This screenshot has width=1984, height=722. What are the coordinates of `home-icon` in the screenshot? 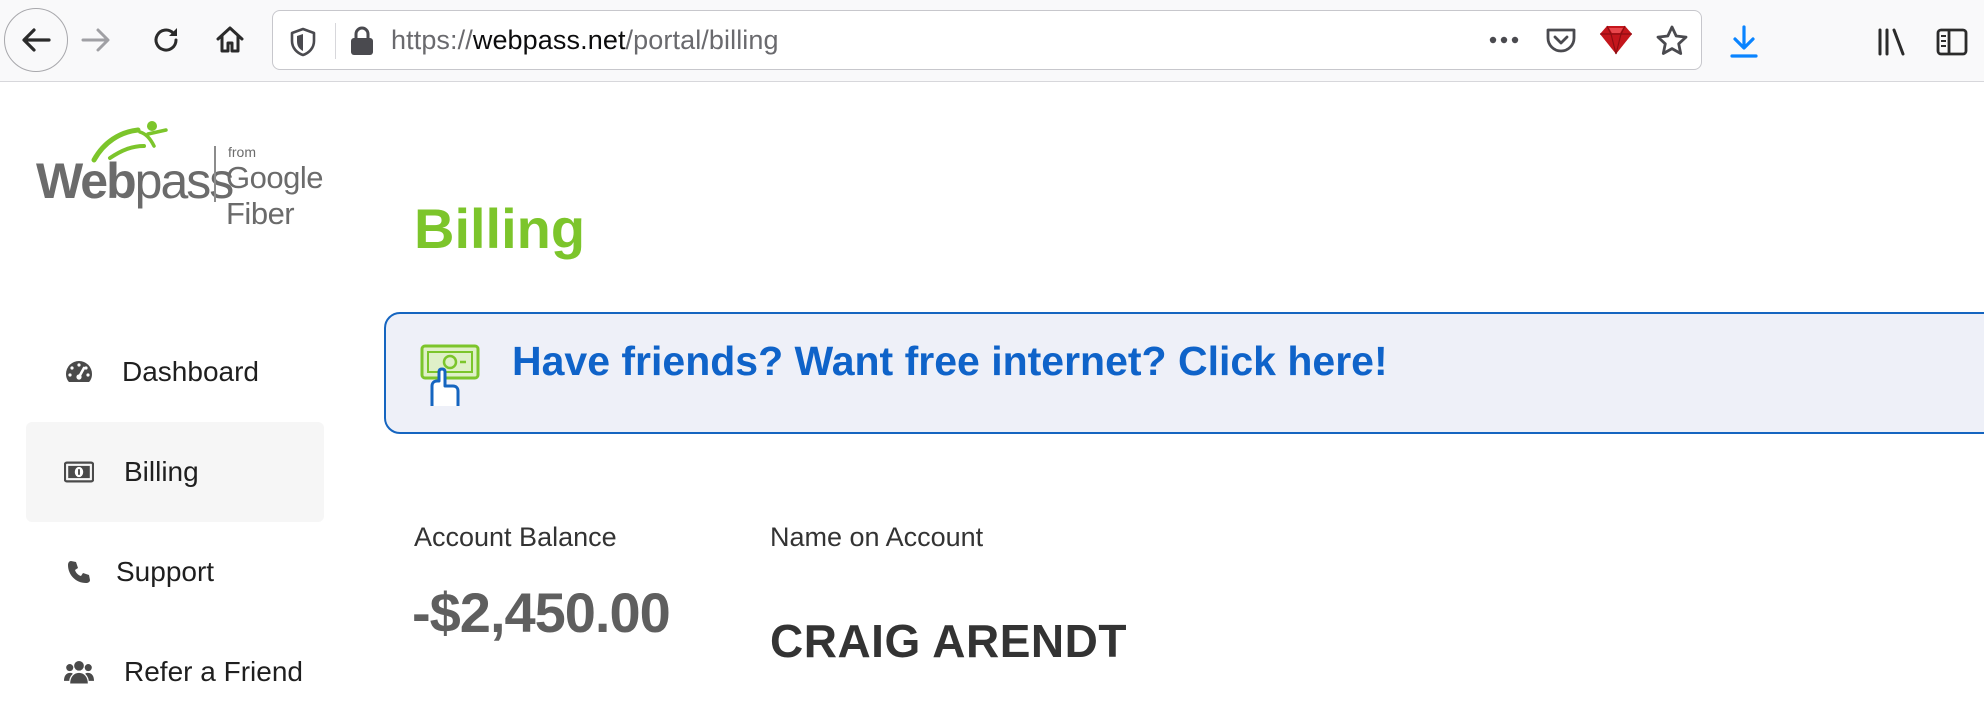 It's located at (230, 40).